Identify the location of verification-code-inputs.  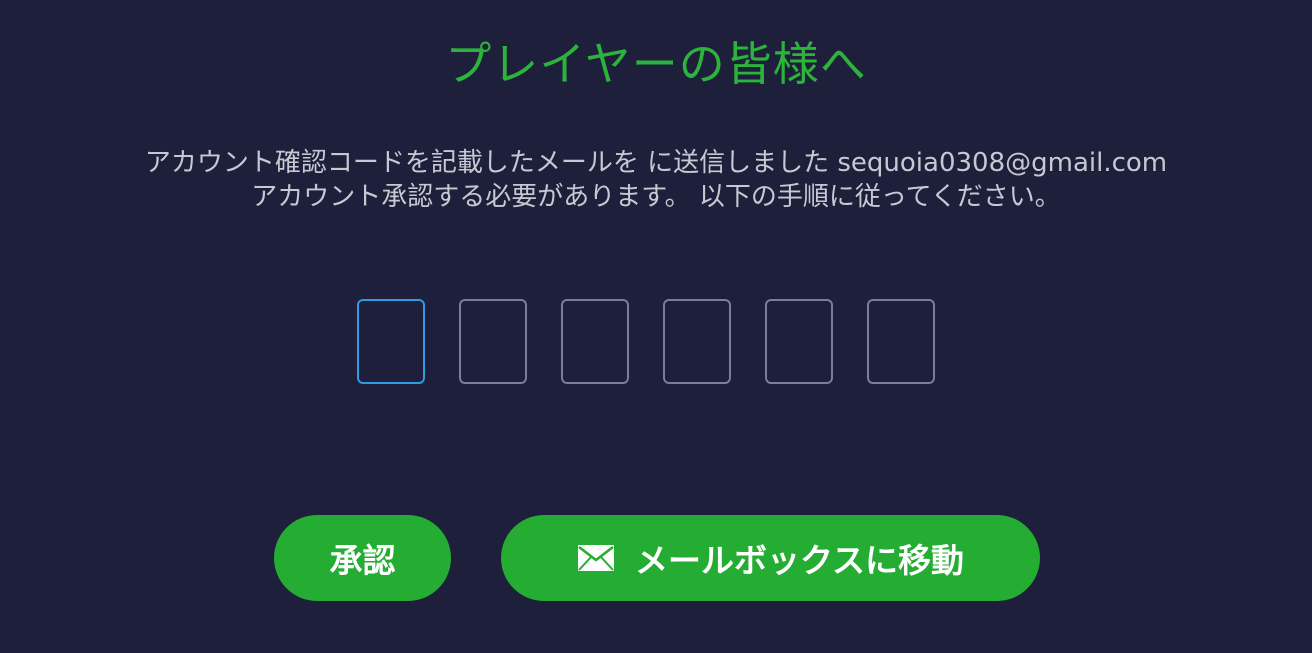
(646, 341).